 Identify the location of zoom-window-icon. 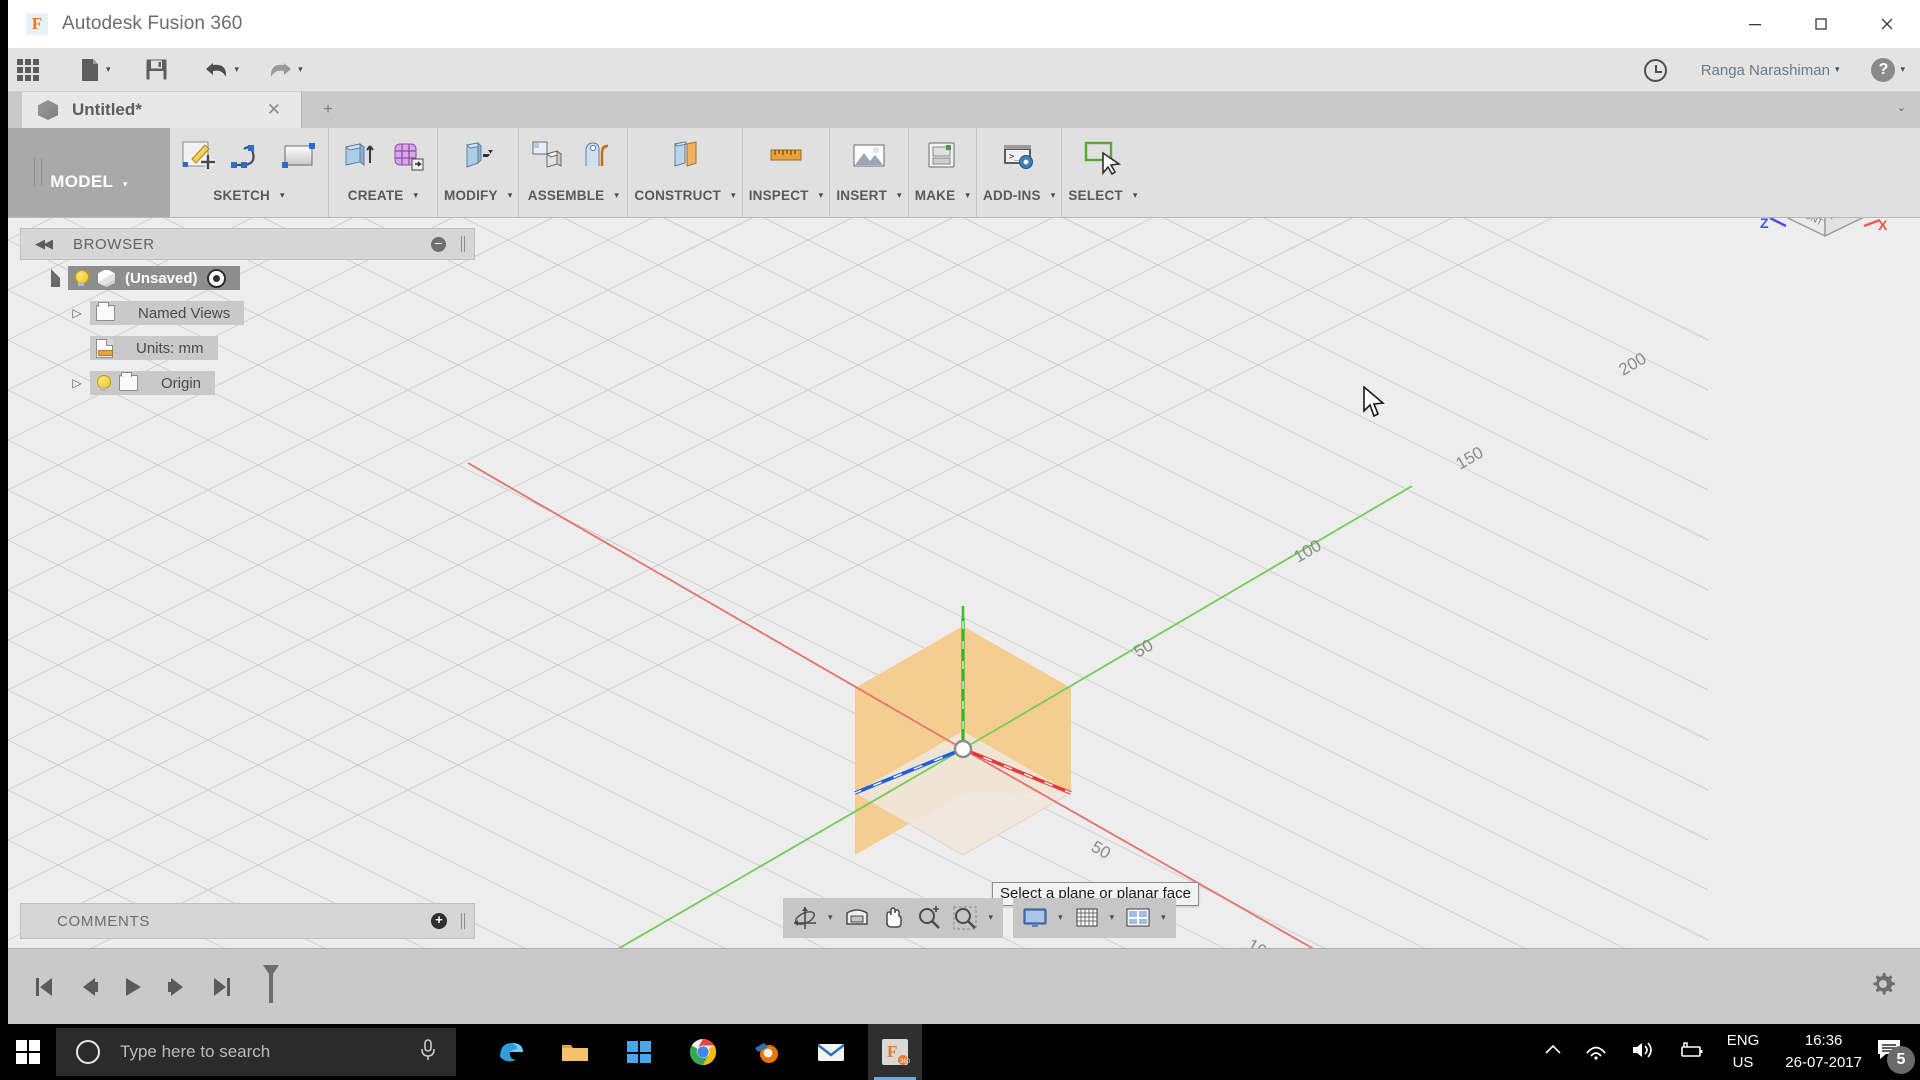
(965, 918).